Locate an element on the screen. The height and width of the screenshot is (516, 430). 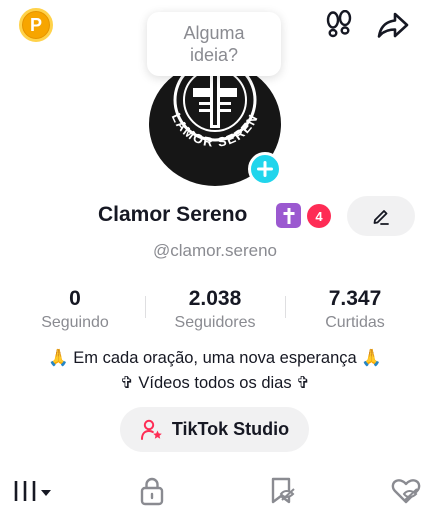
tiktok-studio-button: TikTok Studio is located at coordinates (214, 429).